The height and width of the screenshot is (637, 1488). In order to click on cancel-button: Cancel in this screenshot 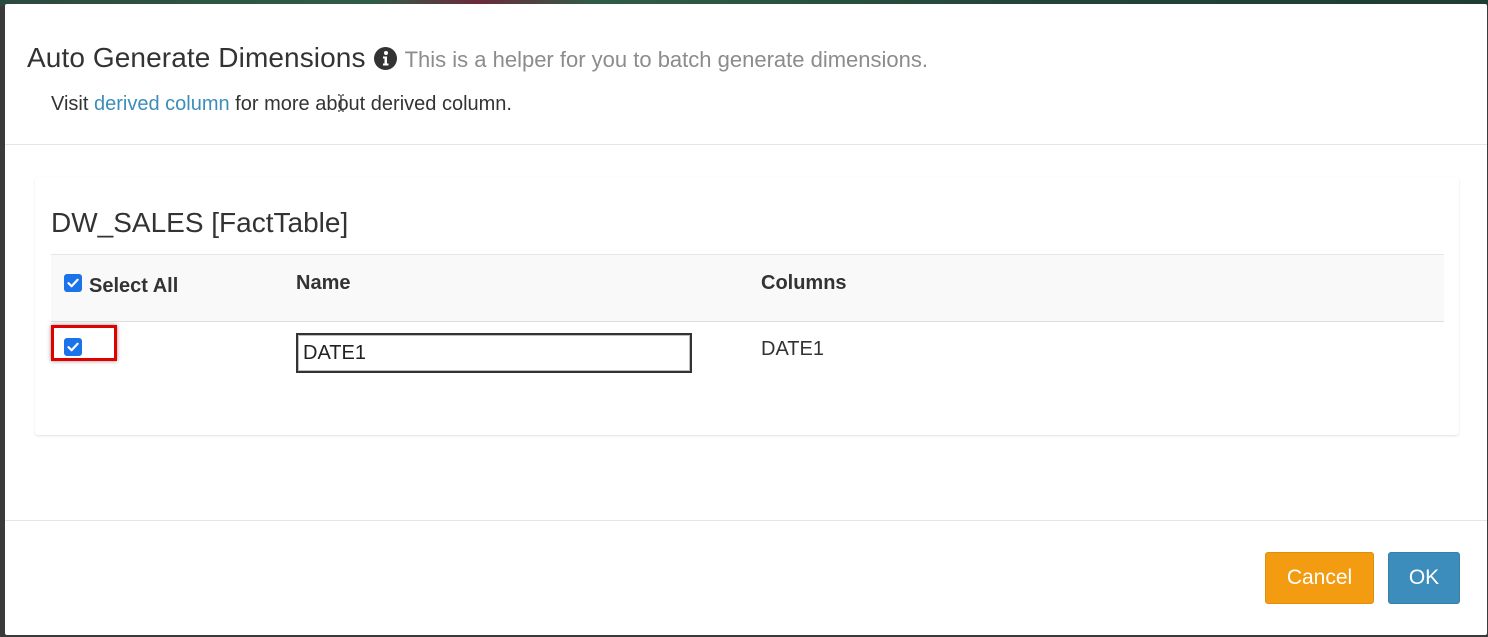, I will do `click(1319, 578)`.